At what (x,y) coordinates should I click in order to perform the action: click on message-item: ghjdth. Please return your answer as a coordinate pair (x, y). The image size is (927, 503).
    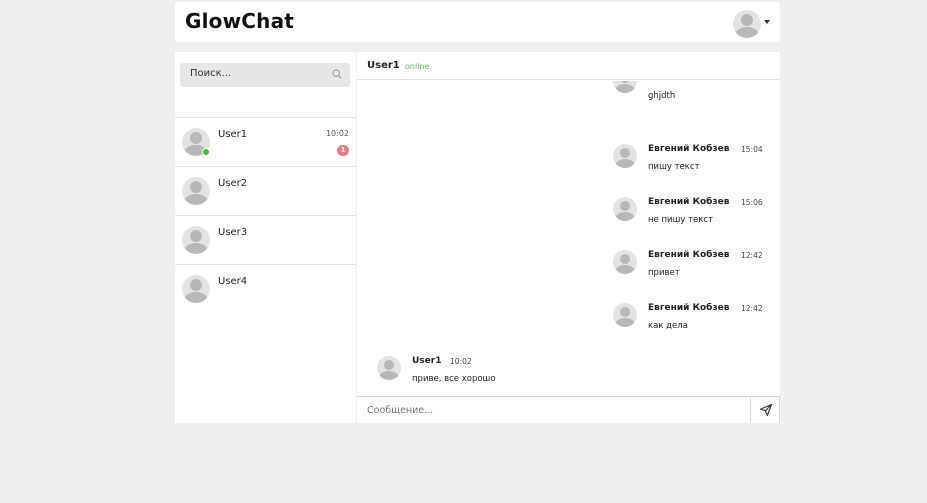
    Looking at the image, I should click on (693, 95).